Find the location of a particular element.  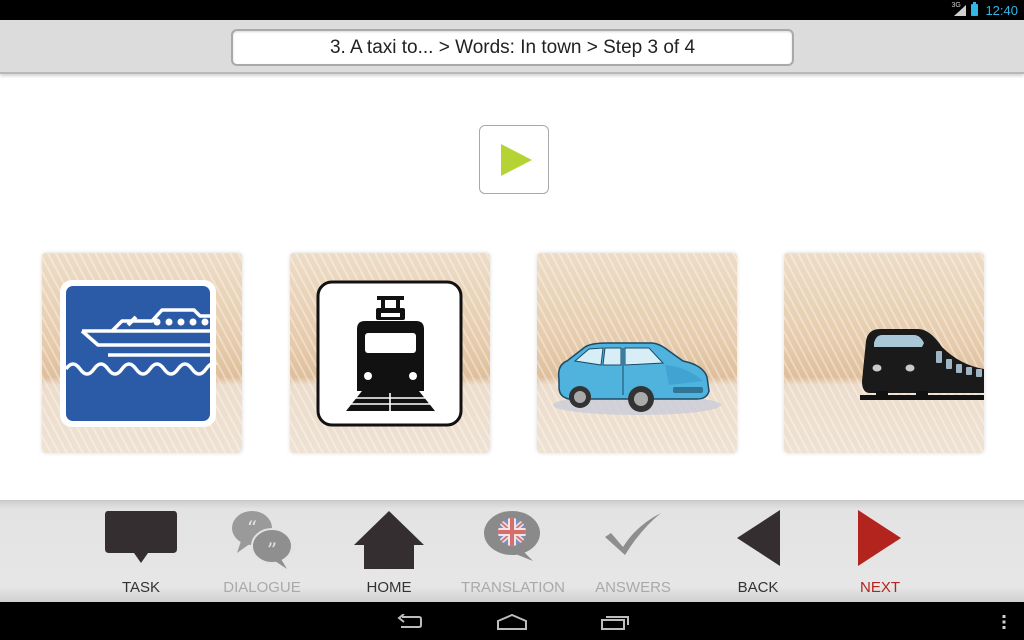

dialogue-label: DIALOGUE is located at coordinates (262, 587).